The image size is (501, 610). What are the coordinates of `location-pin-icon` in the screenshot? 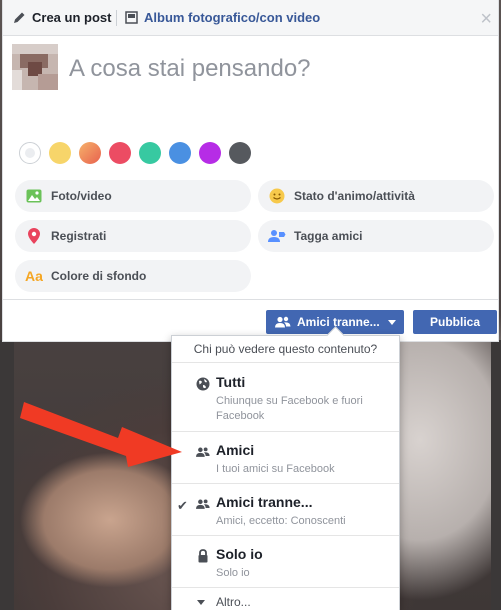 It's located at (34, 236).